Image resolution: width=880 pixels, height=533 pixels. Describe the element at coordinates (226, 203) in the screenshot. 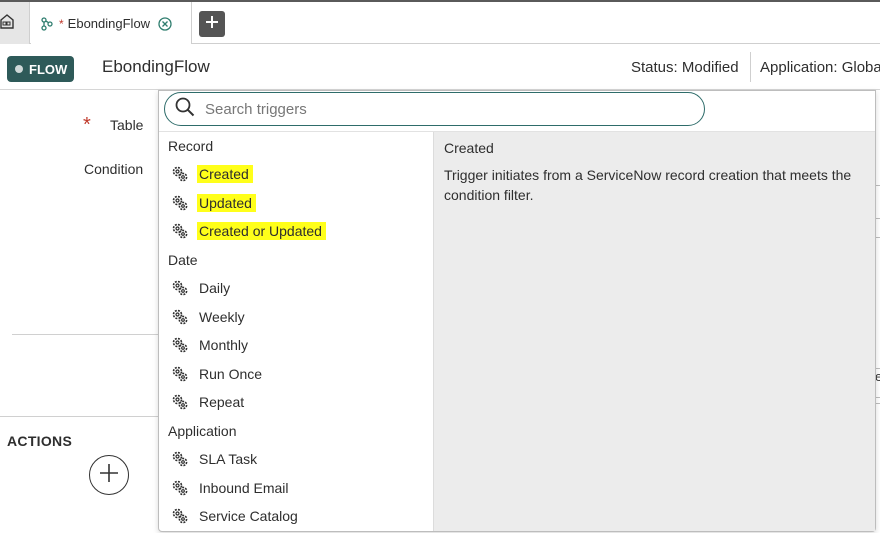

I see `trigger-item-label: Updated` at that location.